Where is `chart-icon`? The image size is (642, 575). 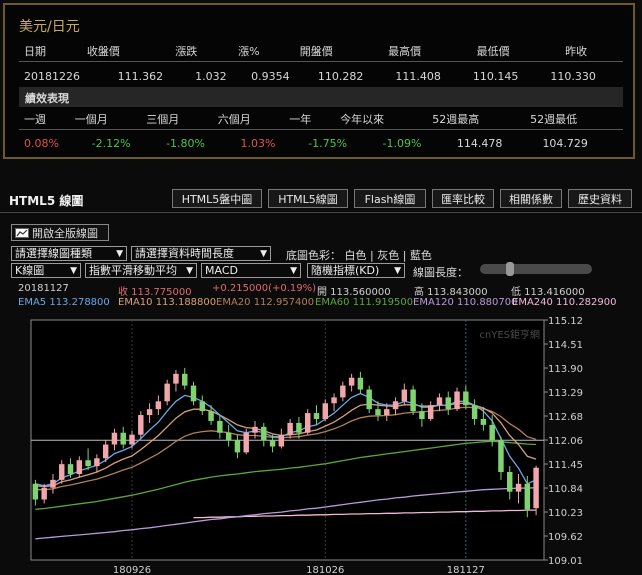
chart-icon is located at coordinates (22, 233).